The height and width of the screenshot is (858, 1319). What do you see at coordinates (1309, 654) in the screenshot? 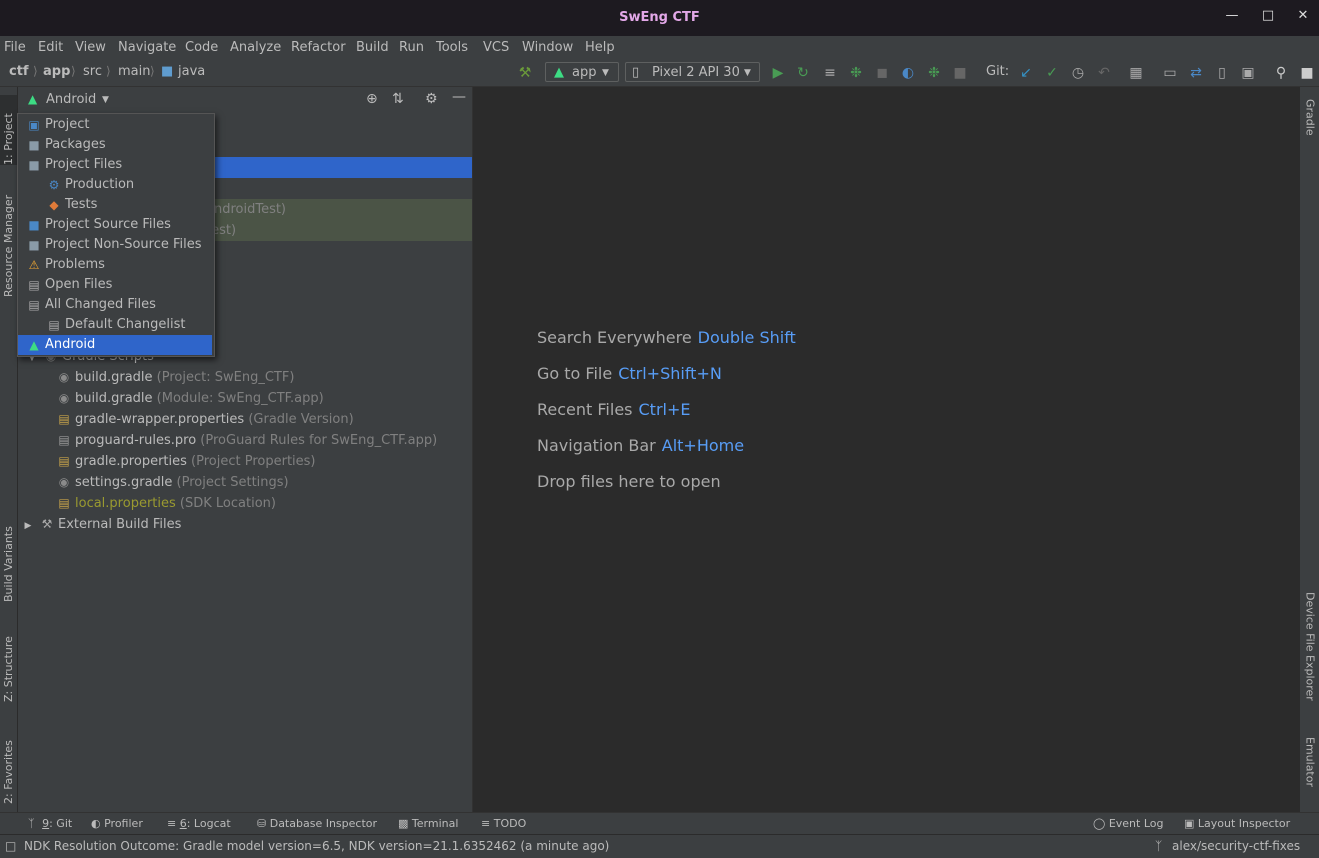
I see `tab-device-file-explorer: Device File Explorer` at bounding box center [1309, 654].